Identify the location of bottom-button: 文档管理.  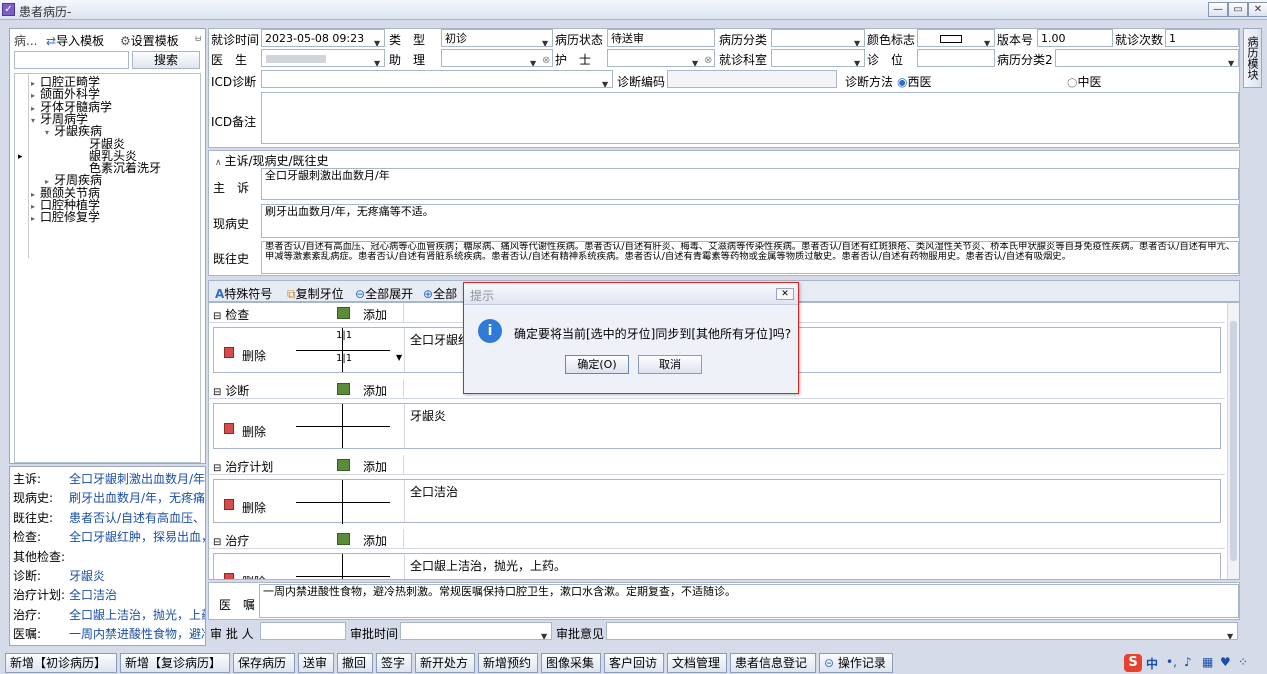
(697, 663).